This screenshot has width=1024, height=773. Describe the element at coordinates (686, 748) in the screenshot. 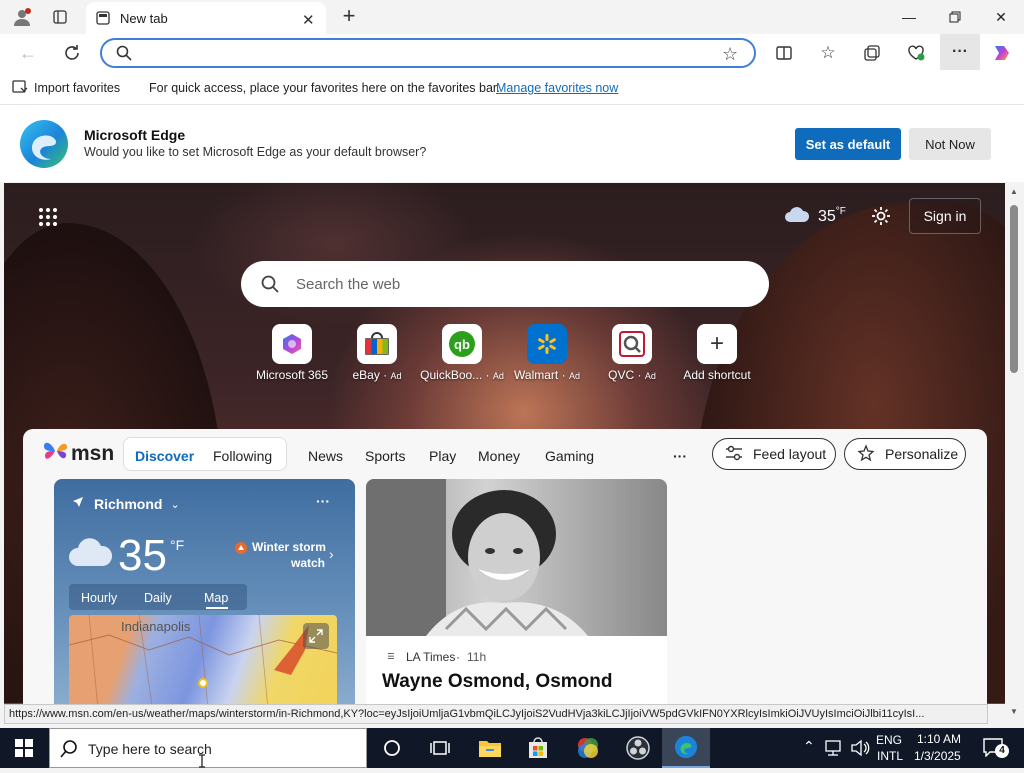

I see `edge-taskbar-icon` at that location.